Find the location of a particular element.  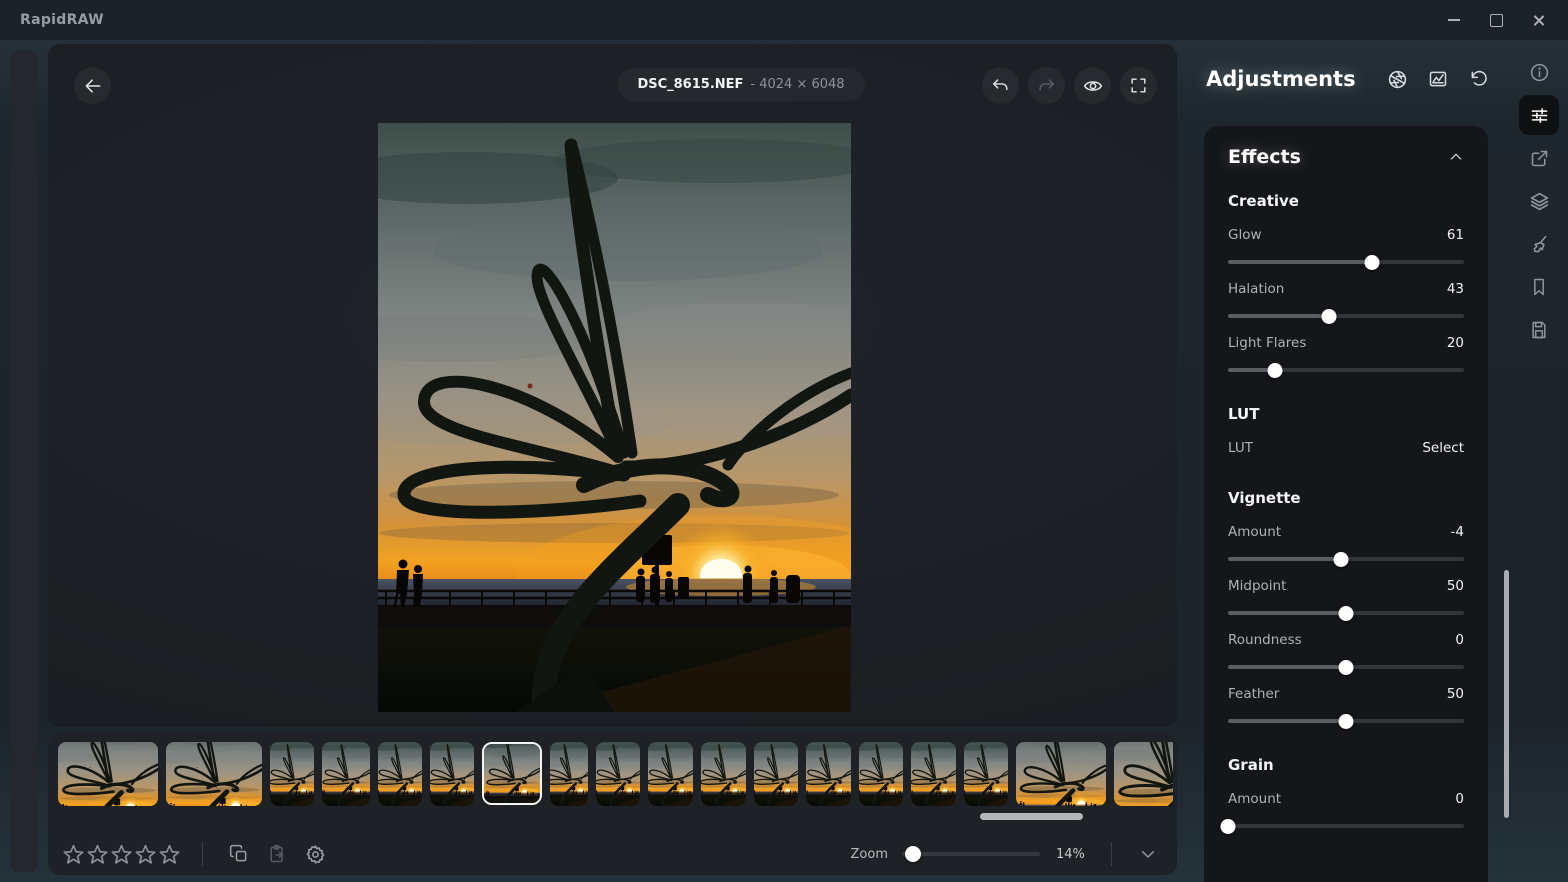

rail-presets-button is located at coordinates (1539, 287).